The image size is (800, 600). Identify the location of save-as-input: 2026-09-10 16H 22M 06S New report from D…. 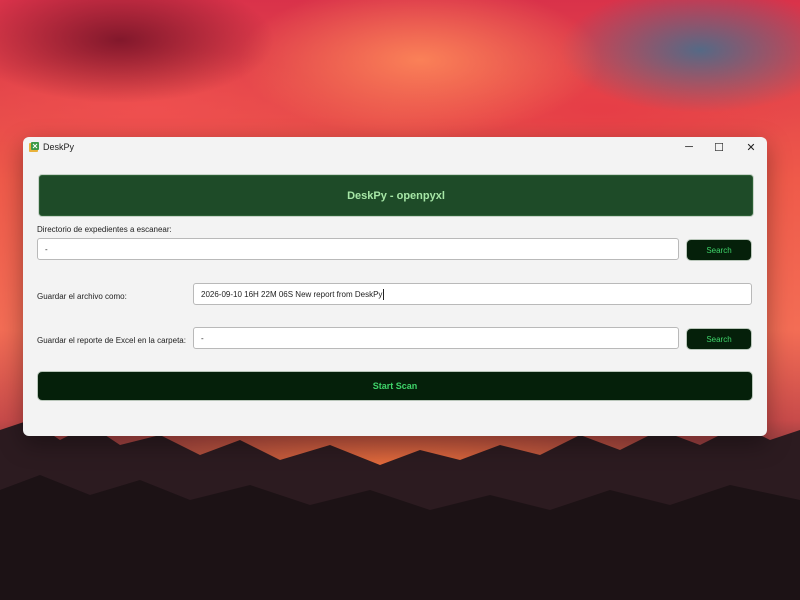
(472, 294).